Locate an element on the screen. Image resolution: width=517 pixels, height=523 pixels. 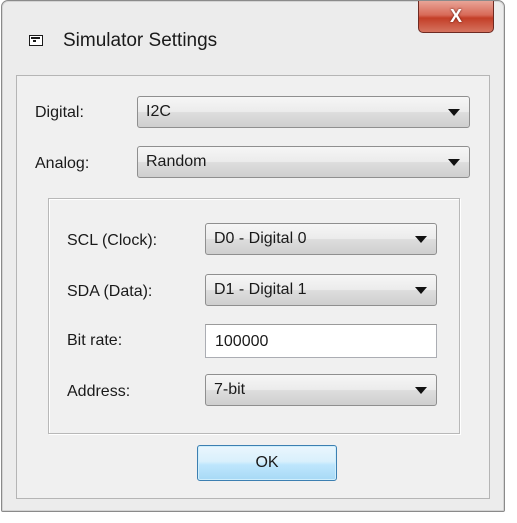
analog-select: Random is located at coordinates (303, 162).